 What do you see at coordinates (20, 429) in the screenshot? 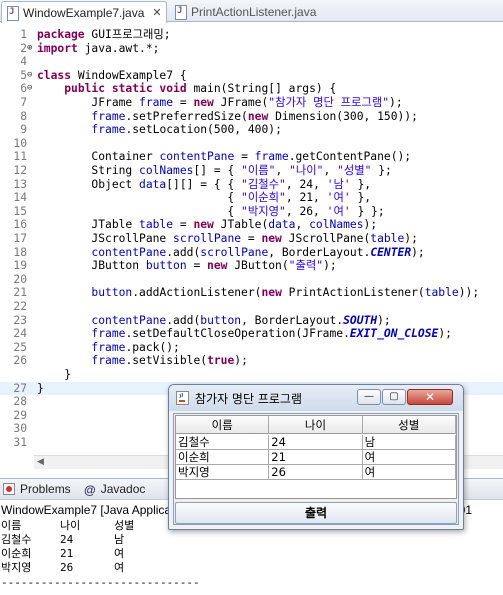
I see `line-number: 30` at bounding box center [20, 429].